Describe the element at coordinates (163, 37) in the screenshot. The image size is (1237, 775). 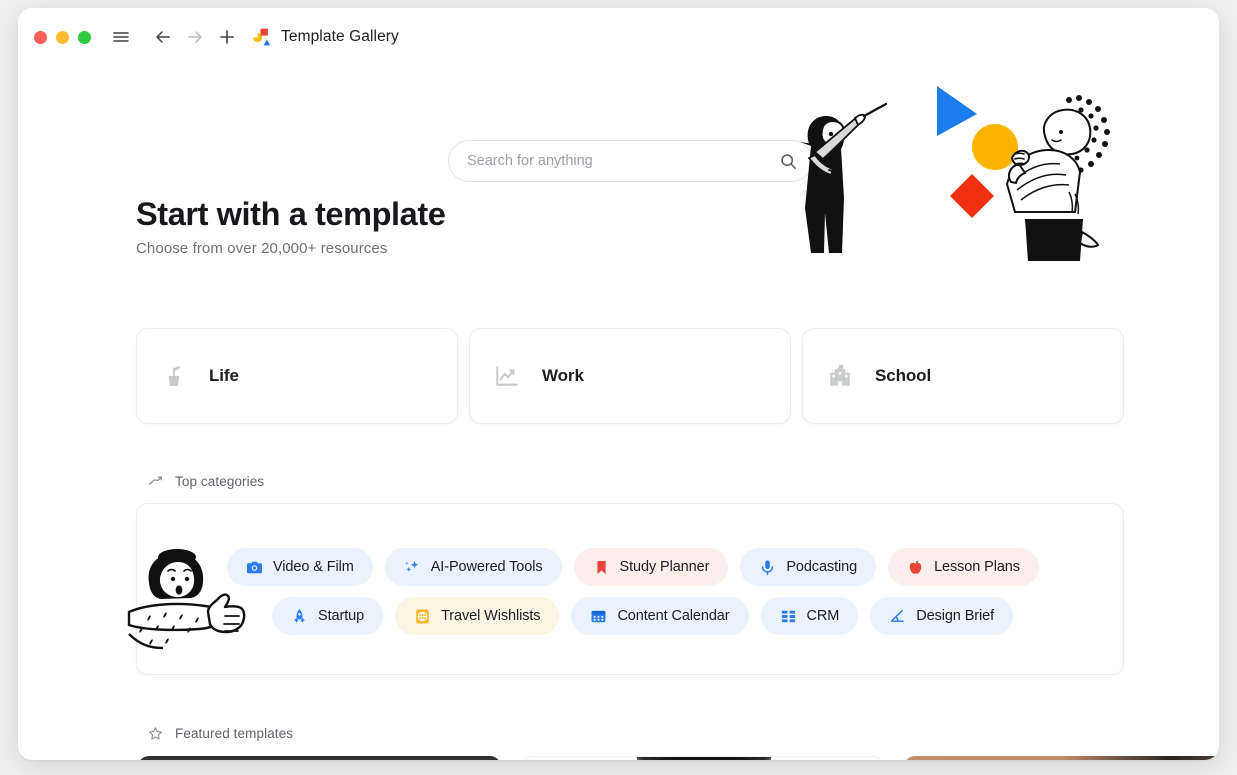
I see `back-arrow-icon` at that location.